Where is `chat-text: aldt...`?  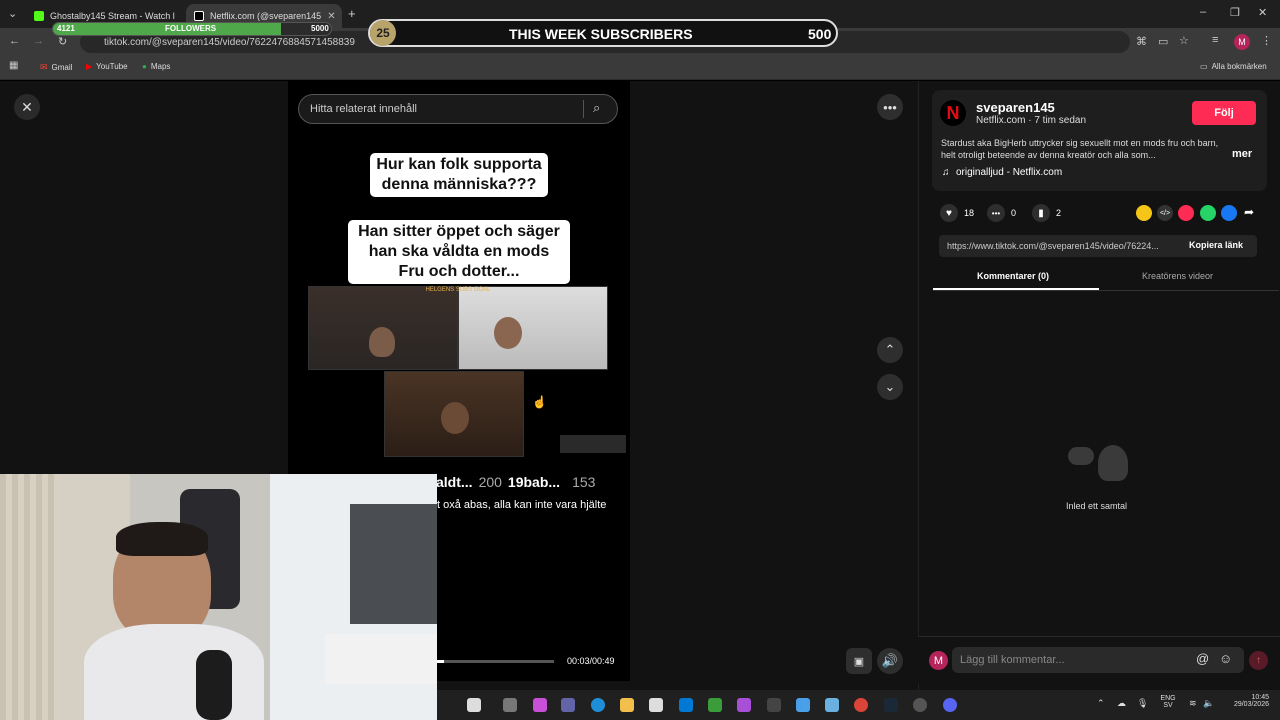 chat-text: aldt... is located at coordinates (454, 482).